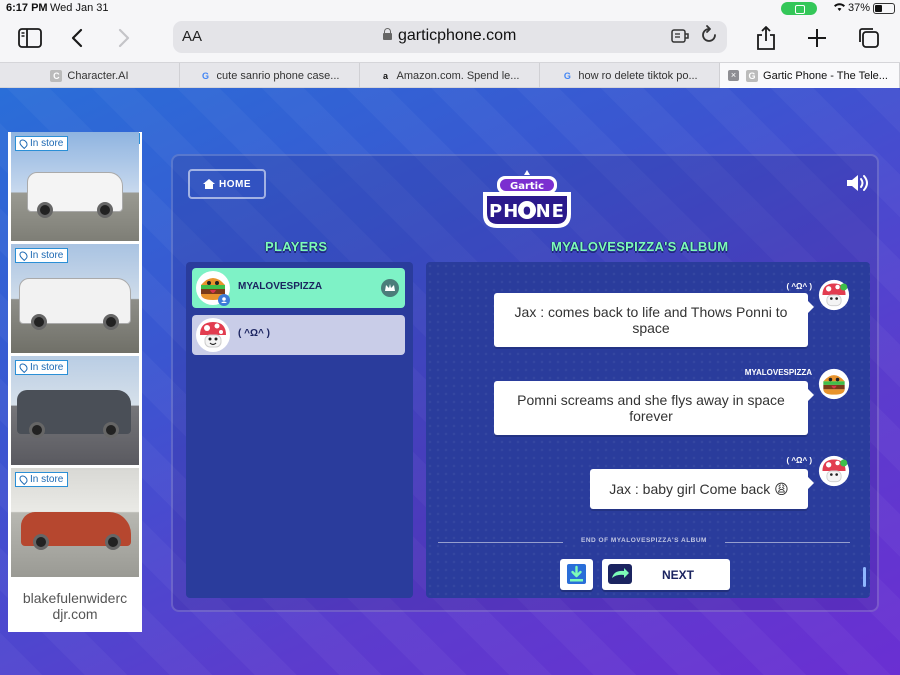 This screenshot has height=675, width=900. I want to click on tab-character-ai: C Character.AI, so click(90, 75).